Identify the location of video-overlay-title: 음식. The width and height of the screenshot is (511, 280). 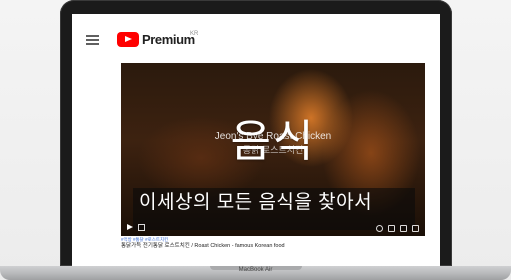
(273, 141).